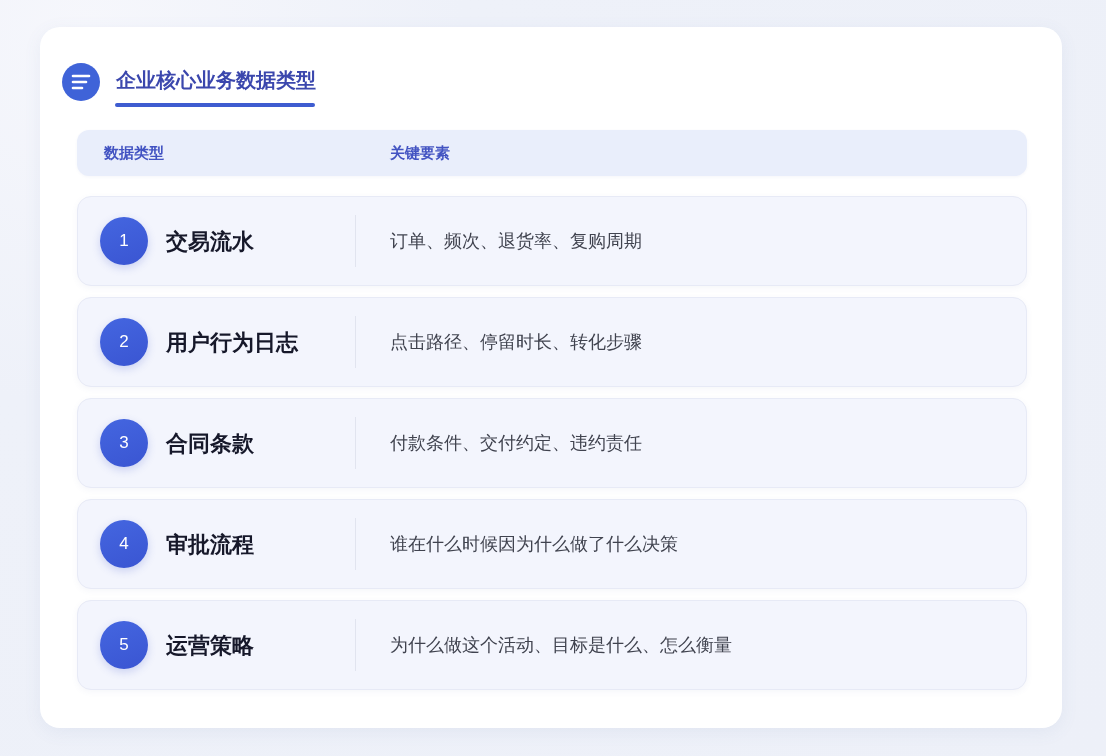 The width and height of the screenshot is (1106, 756). I want to click on key-elements-text: 订单、频次、退货率、复购周期, so click(516, 241).